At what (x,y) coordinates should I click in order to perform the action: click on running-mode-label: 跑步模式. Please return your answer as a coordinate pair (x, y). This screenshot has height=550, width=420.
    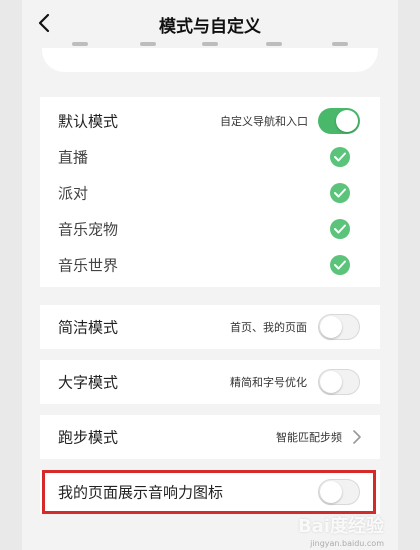
    Looking at the image, I should click on (88, 437).